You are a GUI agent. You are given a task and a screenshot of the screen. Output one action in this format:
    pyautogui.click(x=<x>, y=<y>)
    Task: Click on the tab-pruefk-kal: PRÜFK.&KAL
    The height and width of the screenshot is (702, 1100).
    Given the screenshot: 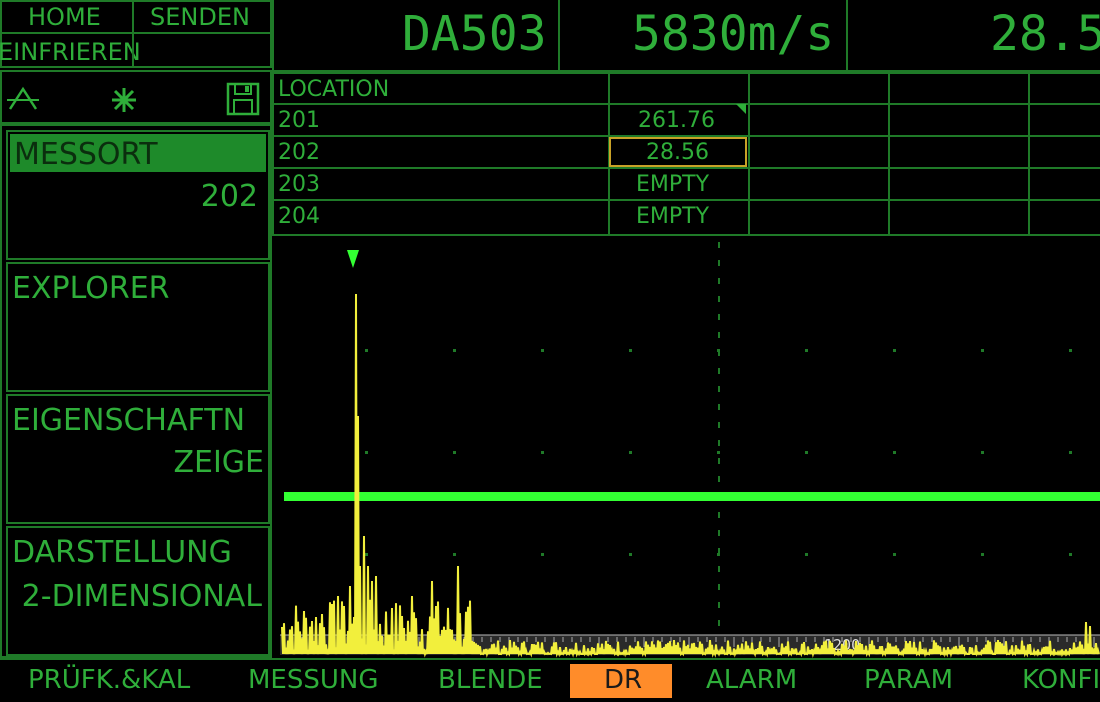 What is the action you would take?
    pyautogui.click(x=109, y=680)
    